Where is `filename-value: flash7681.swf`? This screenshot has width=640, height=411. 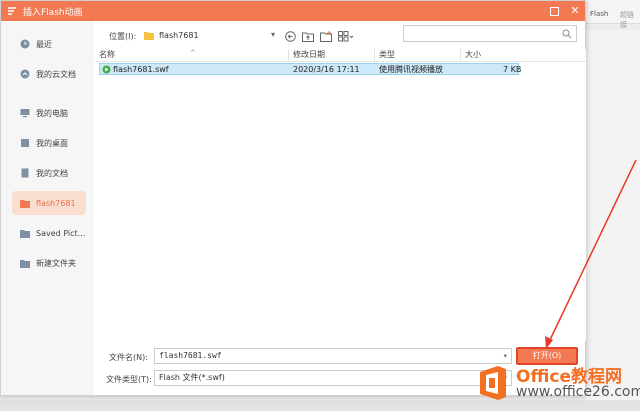 filename-value: flash7681.swf is located at coordinates (190, 355).